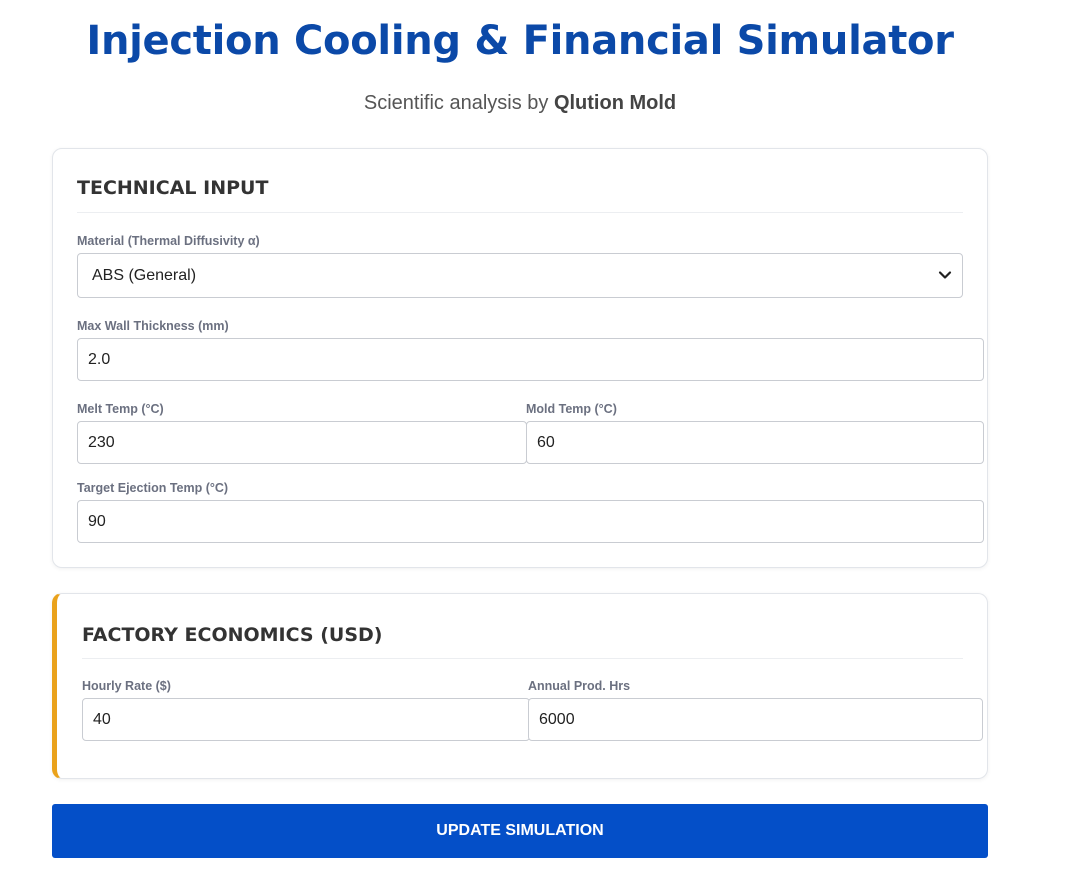 The image size is (1071, 876). What do you see at coordinates (153, 326) in the screenshot?
I see `wall-thickness-label: Max Wall Thickness (mm)` at bounding box center [153, 326].